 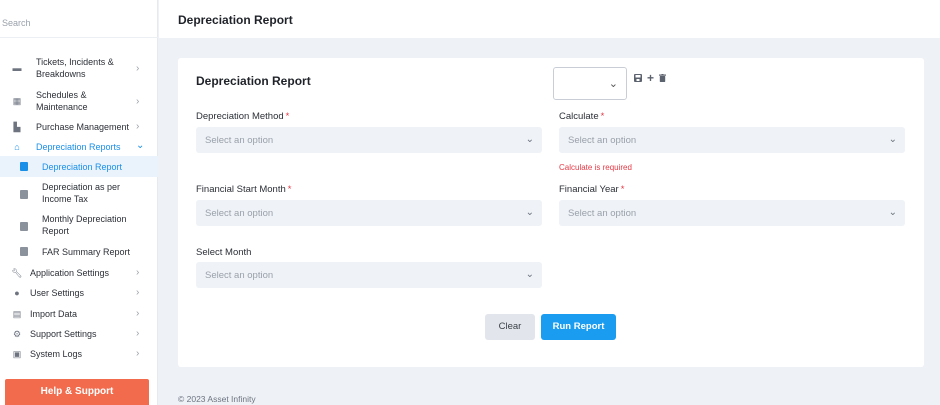 I want to click on calculate-select: Select an option ⌄, so click(x=732, y=140).